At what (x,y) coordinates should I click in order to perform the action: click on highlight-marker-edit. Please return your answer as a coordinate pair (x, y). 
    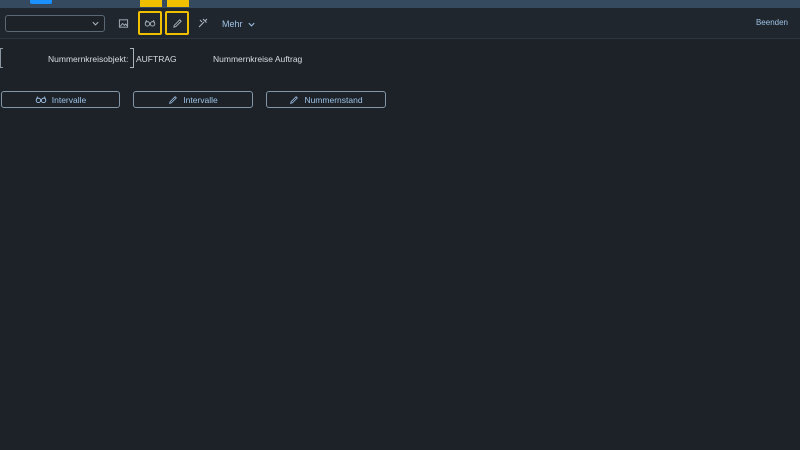
    Looking at the image, I should click on (178, 3).